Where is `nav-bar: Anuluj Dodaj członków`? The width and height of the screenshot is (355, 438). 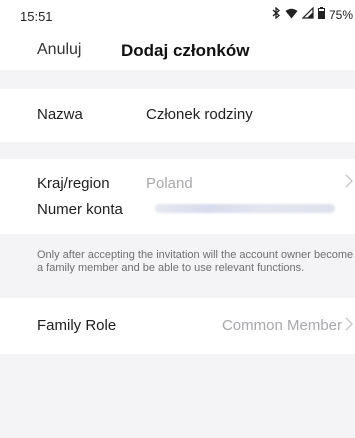 nav-bar: Anuluj Dodaj członków is located at coordinates (177, 51).